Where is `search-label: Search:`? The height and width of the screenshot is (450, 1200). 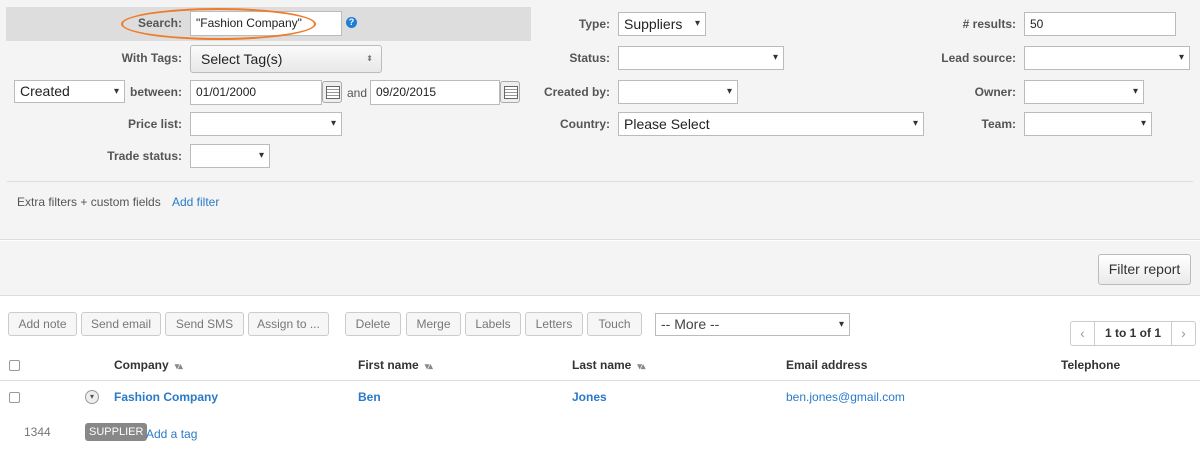
search-label: Search: is located at coordinates (159, 23).